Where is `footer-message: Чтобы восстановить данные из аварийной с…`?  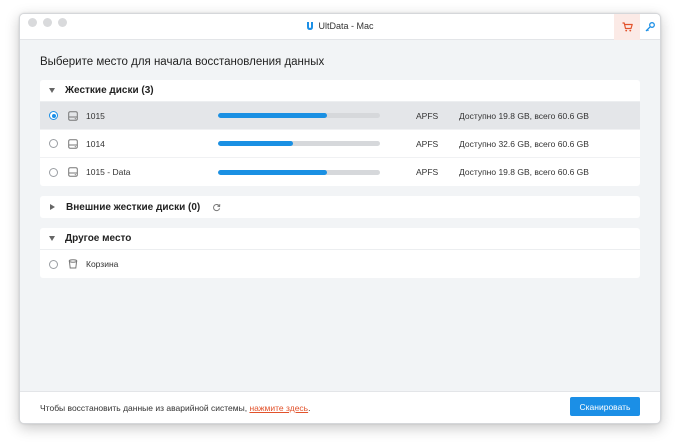
footer-message: Чтобы восстановить данные из аварийной с… is located at coordinates (145, 408).